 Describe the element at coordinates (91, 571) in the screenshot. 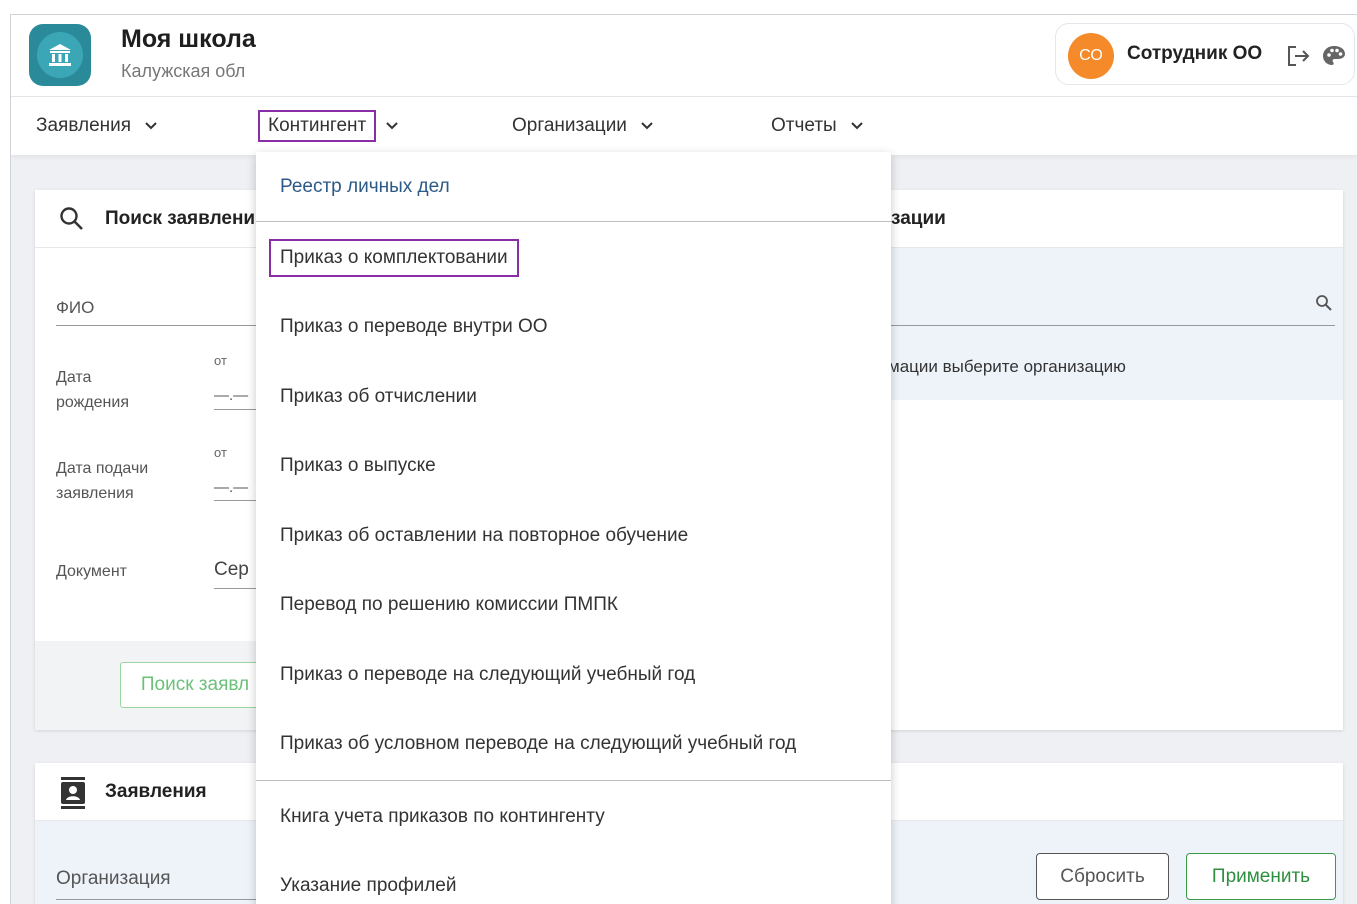

I see `document-label: Документ` at that location.